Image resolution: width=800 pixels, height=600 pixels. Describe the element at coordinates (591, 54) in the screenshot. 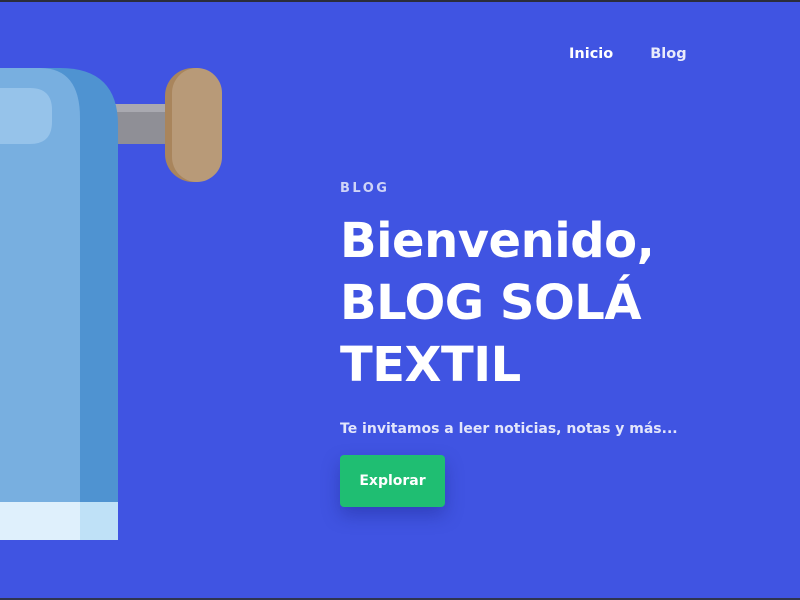

I see `nav-item-inicio: Inicio` at that location.